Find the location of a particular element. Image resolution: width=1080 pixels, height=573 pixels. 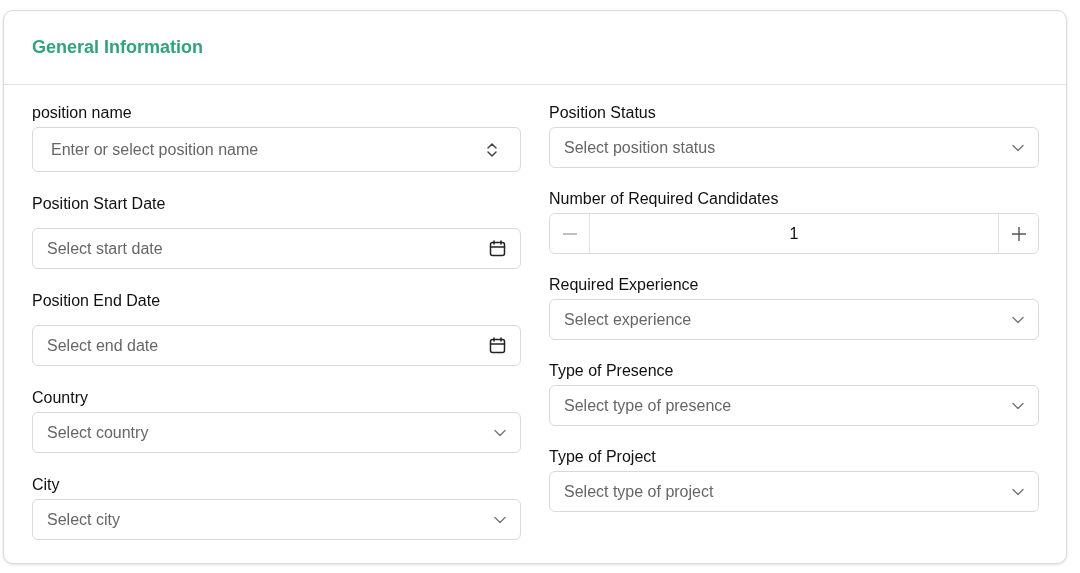

select-field: Select type of presence is located at coordinates (794, 405).